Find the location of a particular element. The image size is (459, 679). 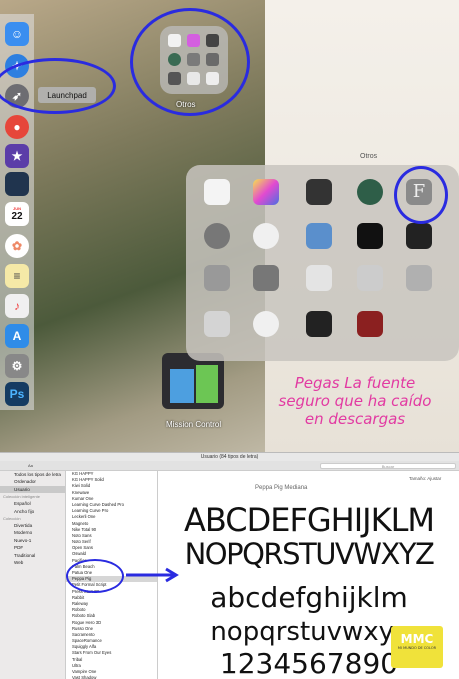

search-input: Buscar is located at coordinates (388, 466).